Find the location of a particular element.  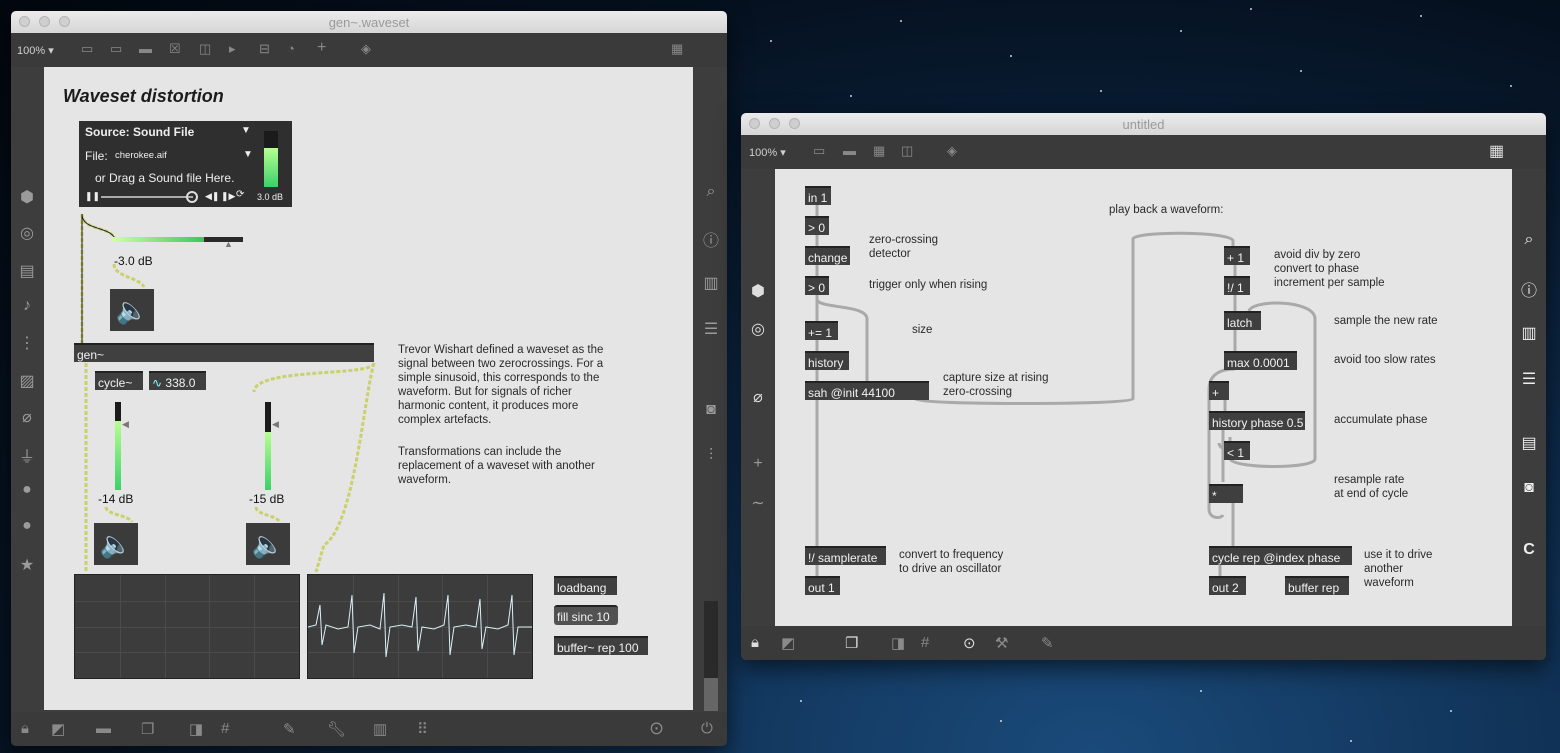

target-icon: ◎ is located at coordinates (27, 233).